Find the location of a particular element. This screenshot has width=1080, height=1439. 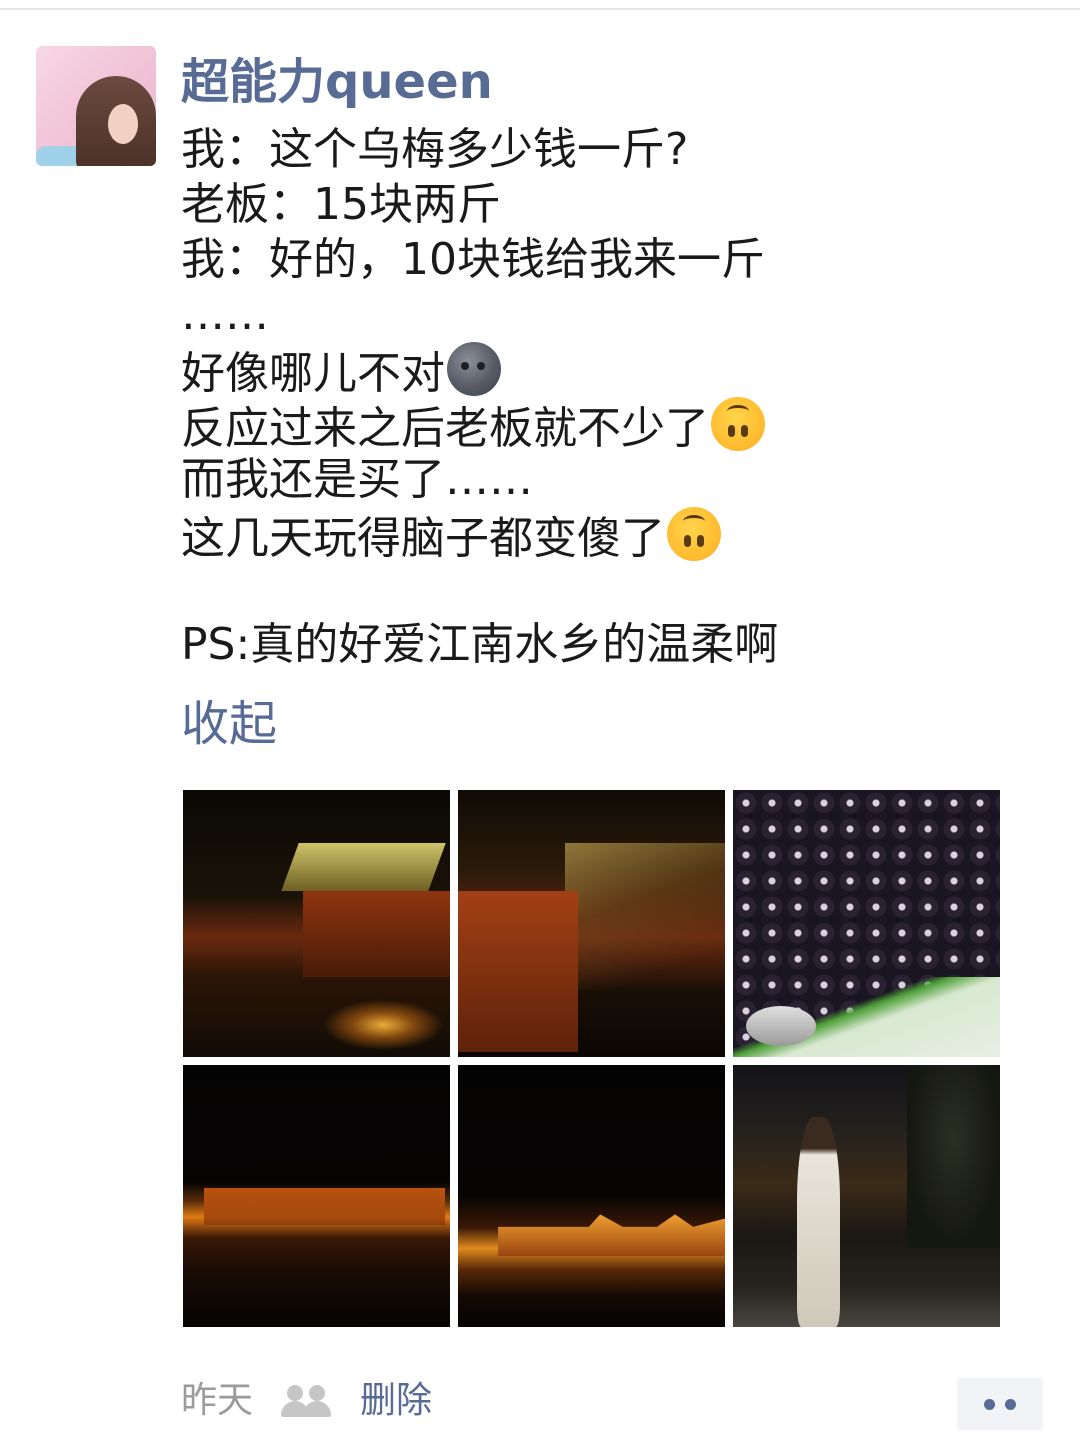

post-line-text: 好像哪儿不对 is located at coordinates (313, 373).